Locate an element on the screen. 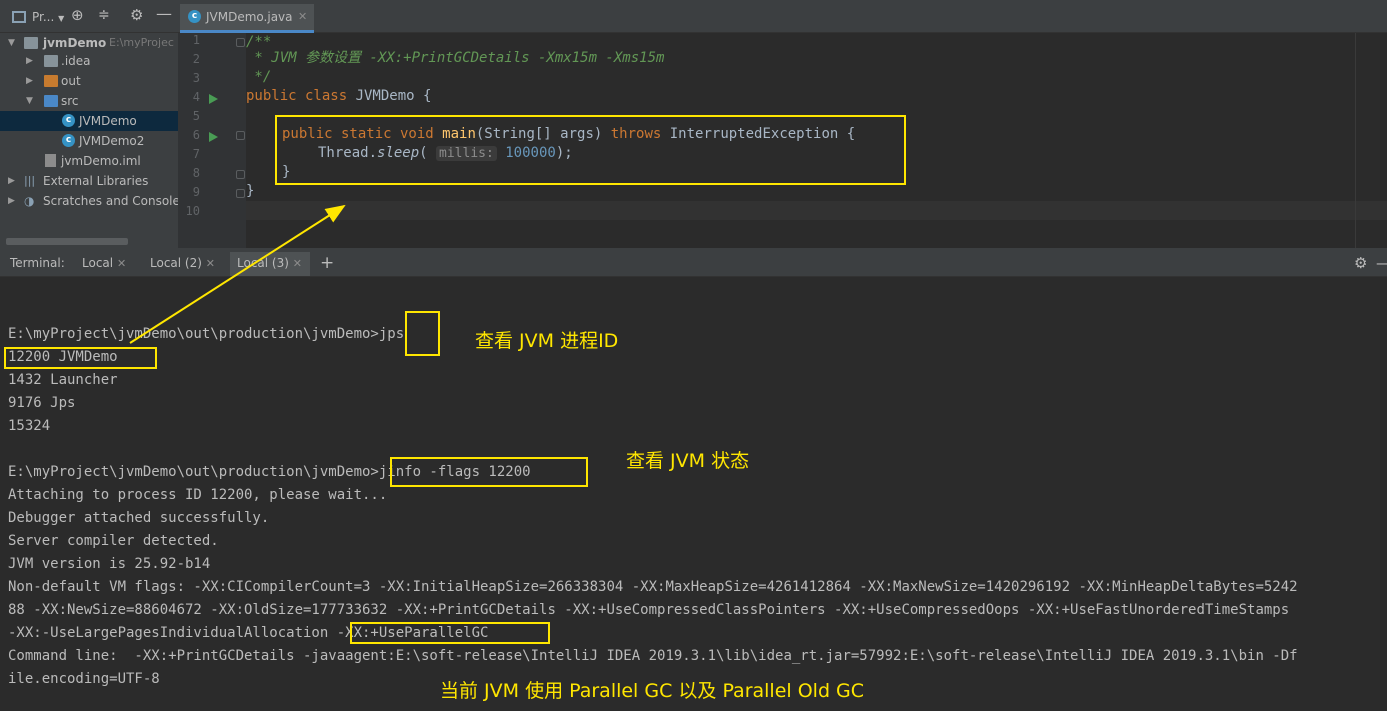  tab-label: Local (3) is located at coordinates (263, 263).